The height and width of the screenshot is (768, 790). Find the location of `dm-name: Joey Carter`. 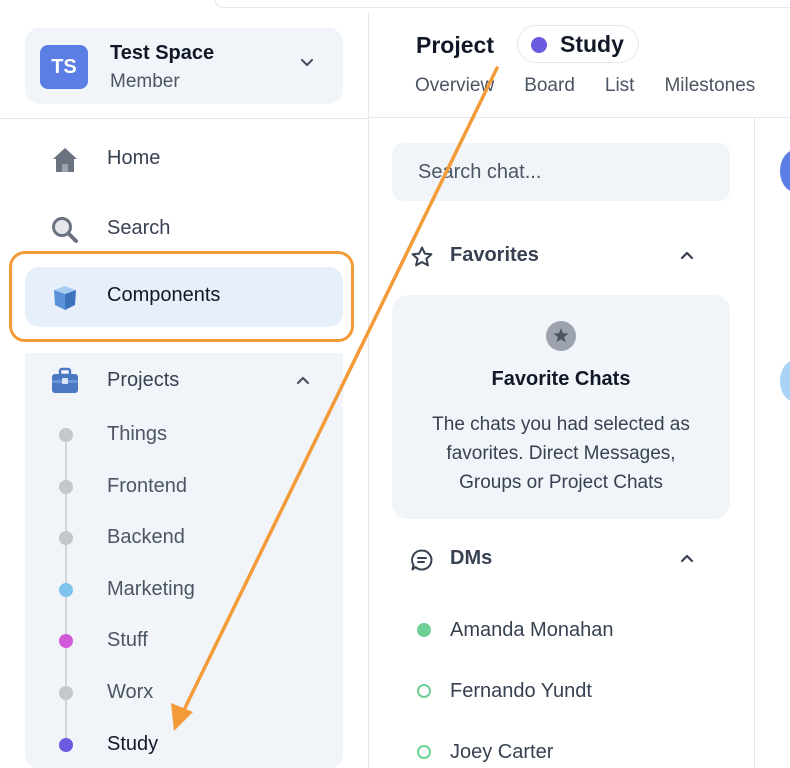

dm-name: Joey Carter is located at coordinates (502, 752).